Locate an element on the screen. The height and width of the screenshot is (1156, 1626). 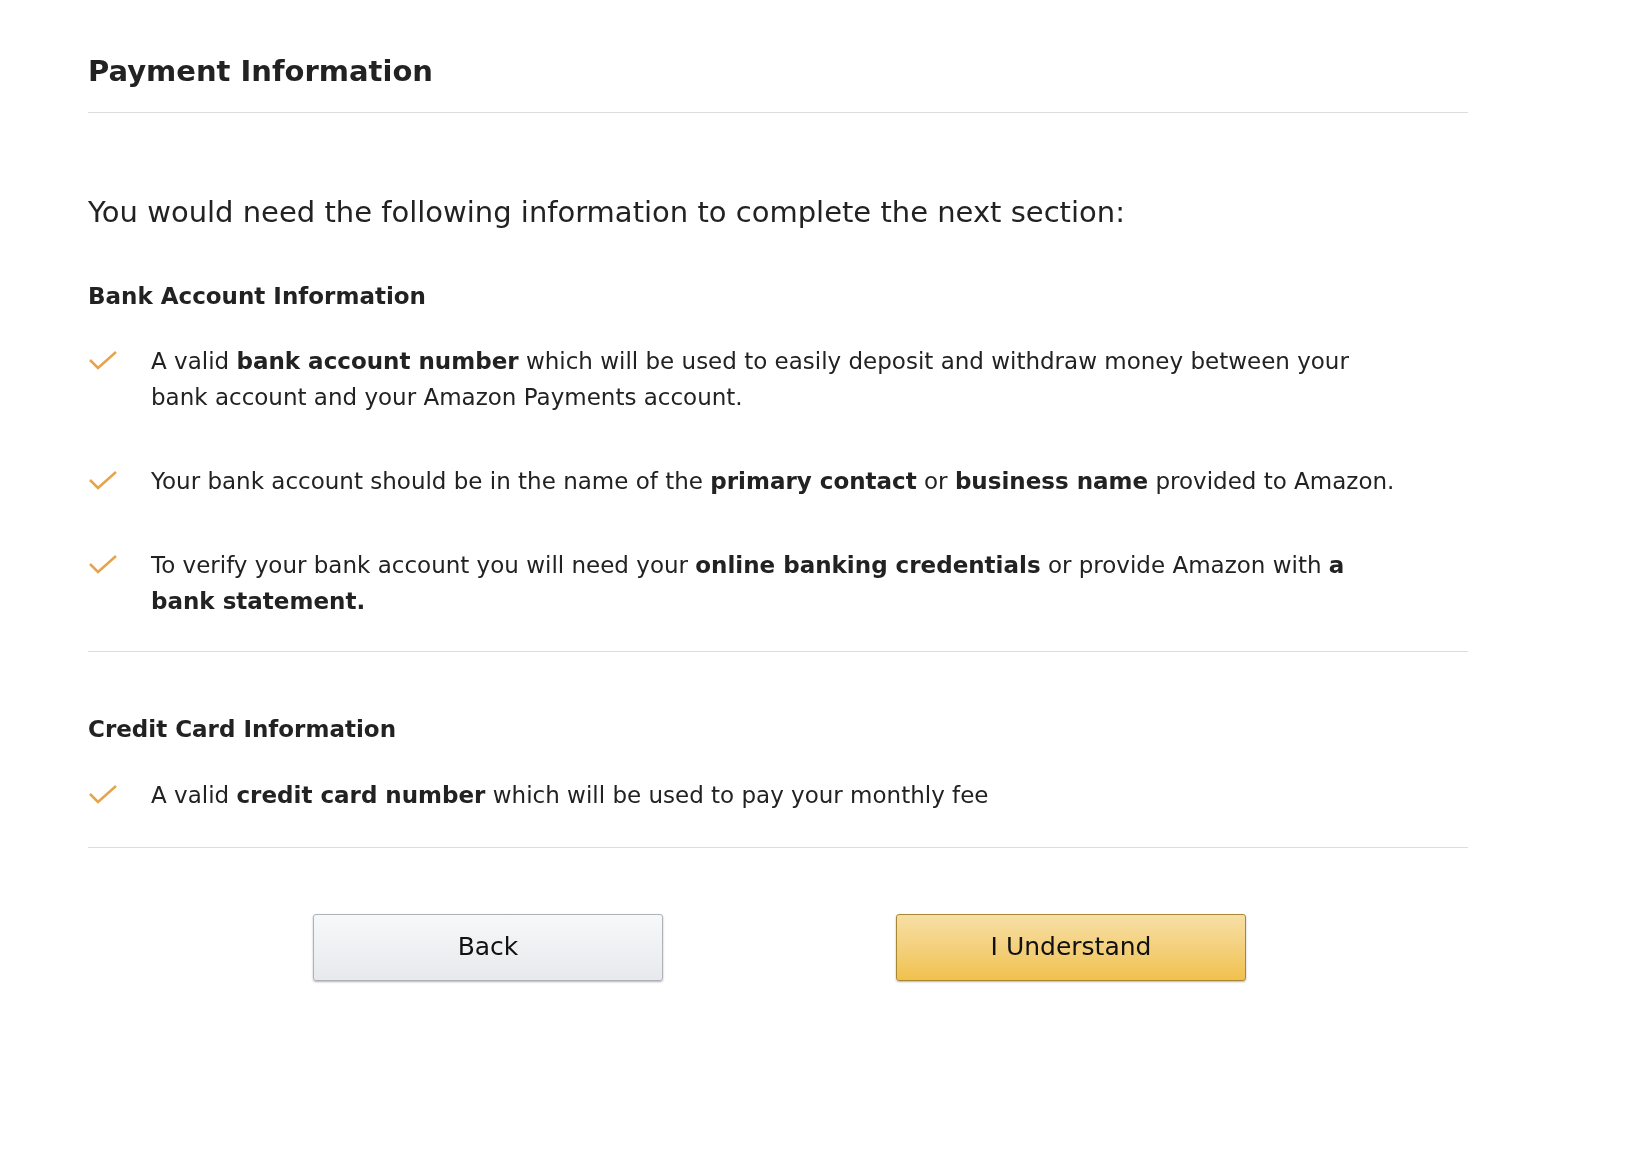
requirement-text: A valid bank account number which will be used to easily deposit and withdraw money between your bank account and your Amazon Payments account. is located at coordinates (750, 379).